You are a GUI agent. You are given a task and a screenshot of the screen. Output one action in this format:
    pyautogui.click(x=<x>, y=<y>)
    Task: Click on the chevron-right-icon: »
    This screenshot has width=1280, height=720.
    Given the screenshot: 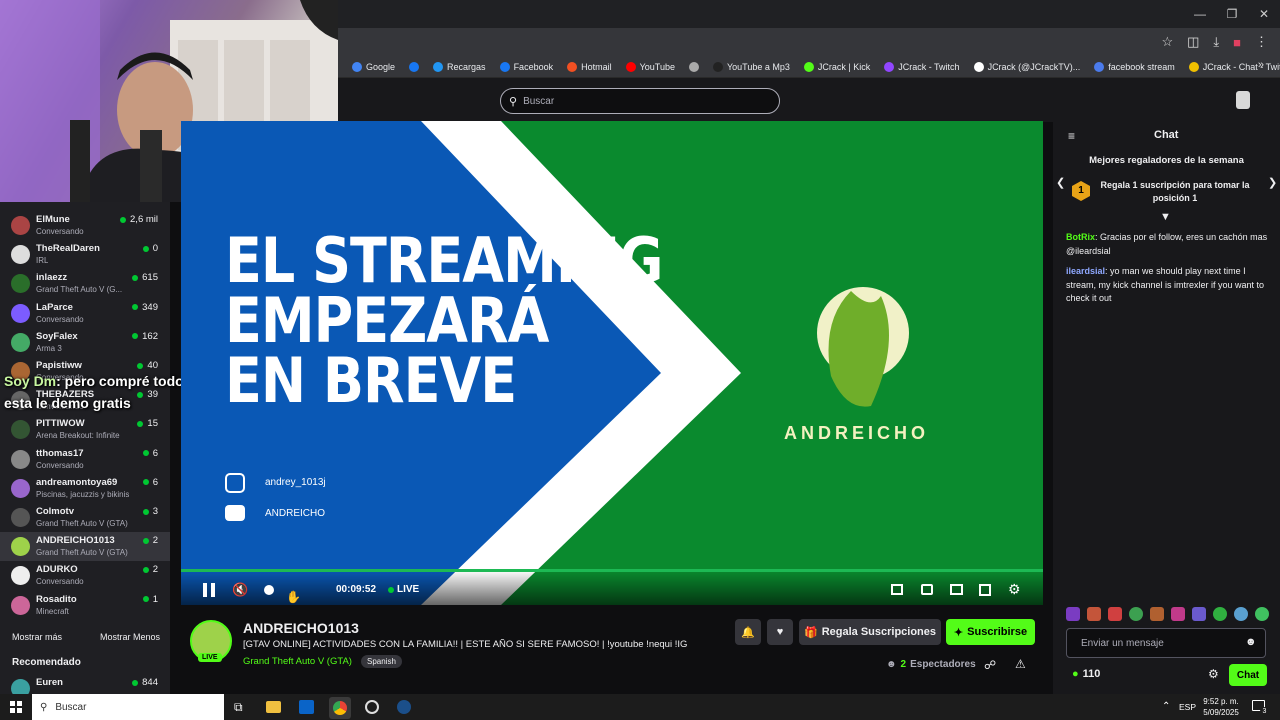 What is the action you would take?
    pyautogui.click(x=1261, y=65)
    